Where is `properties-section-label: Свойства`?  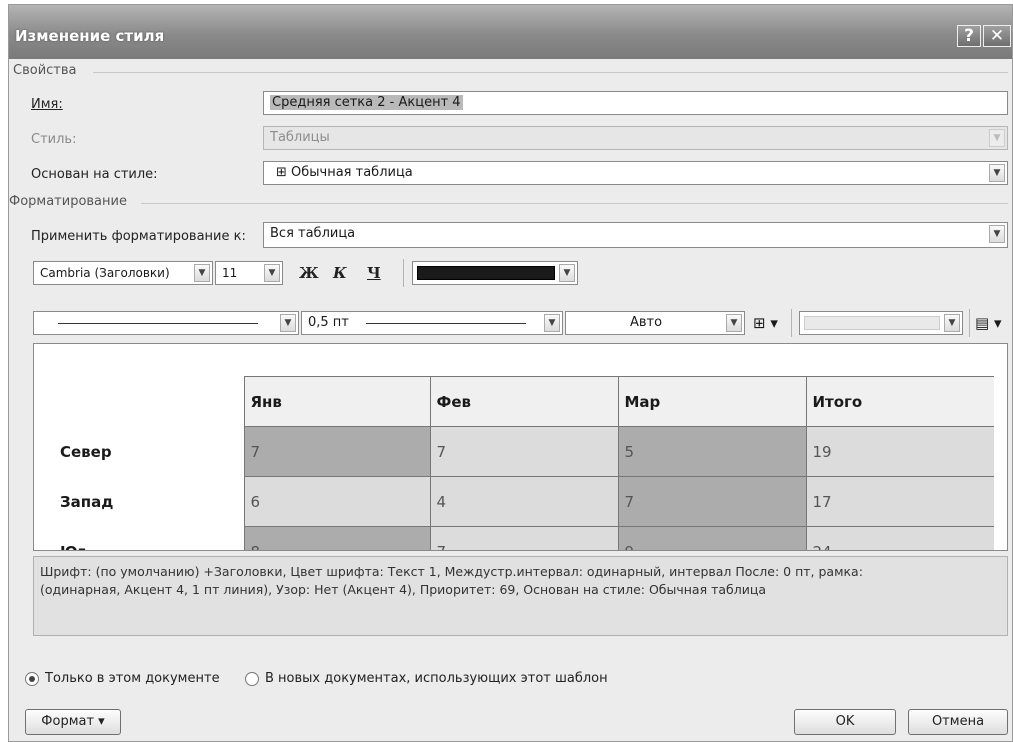 properties-section-label: Свойства is located at coordinates (45, 70).